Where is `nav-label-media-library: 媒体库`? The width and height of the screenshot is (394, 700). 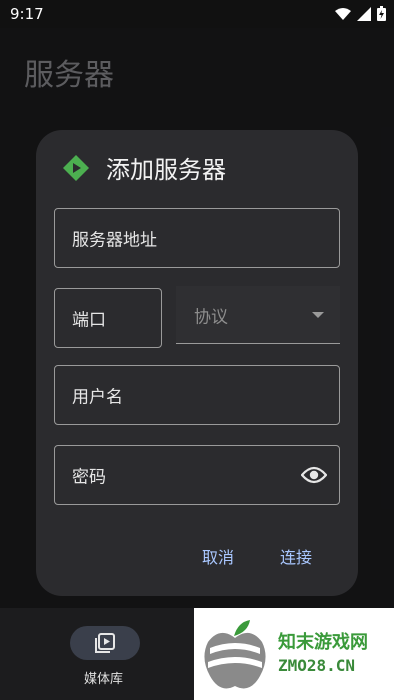
nav-label-media-library: 媒体库 is located at coordinates (104, 679).